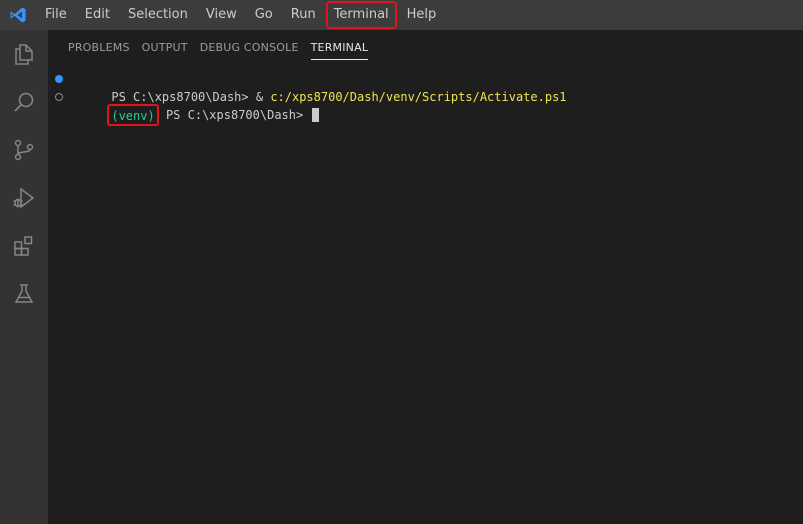  I want to click on tab-terminal: TERMINAL, so click(339, 48).